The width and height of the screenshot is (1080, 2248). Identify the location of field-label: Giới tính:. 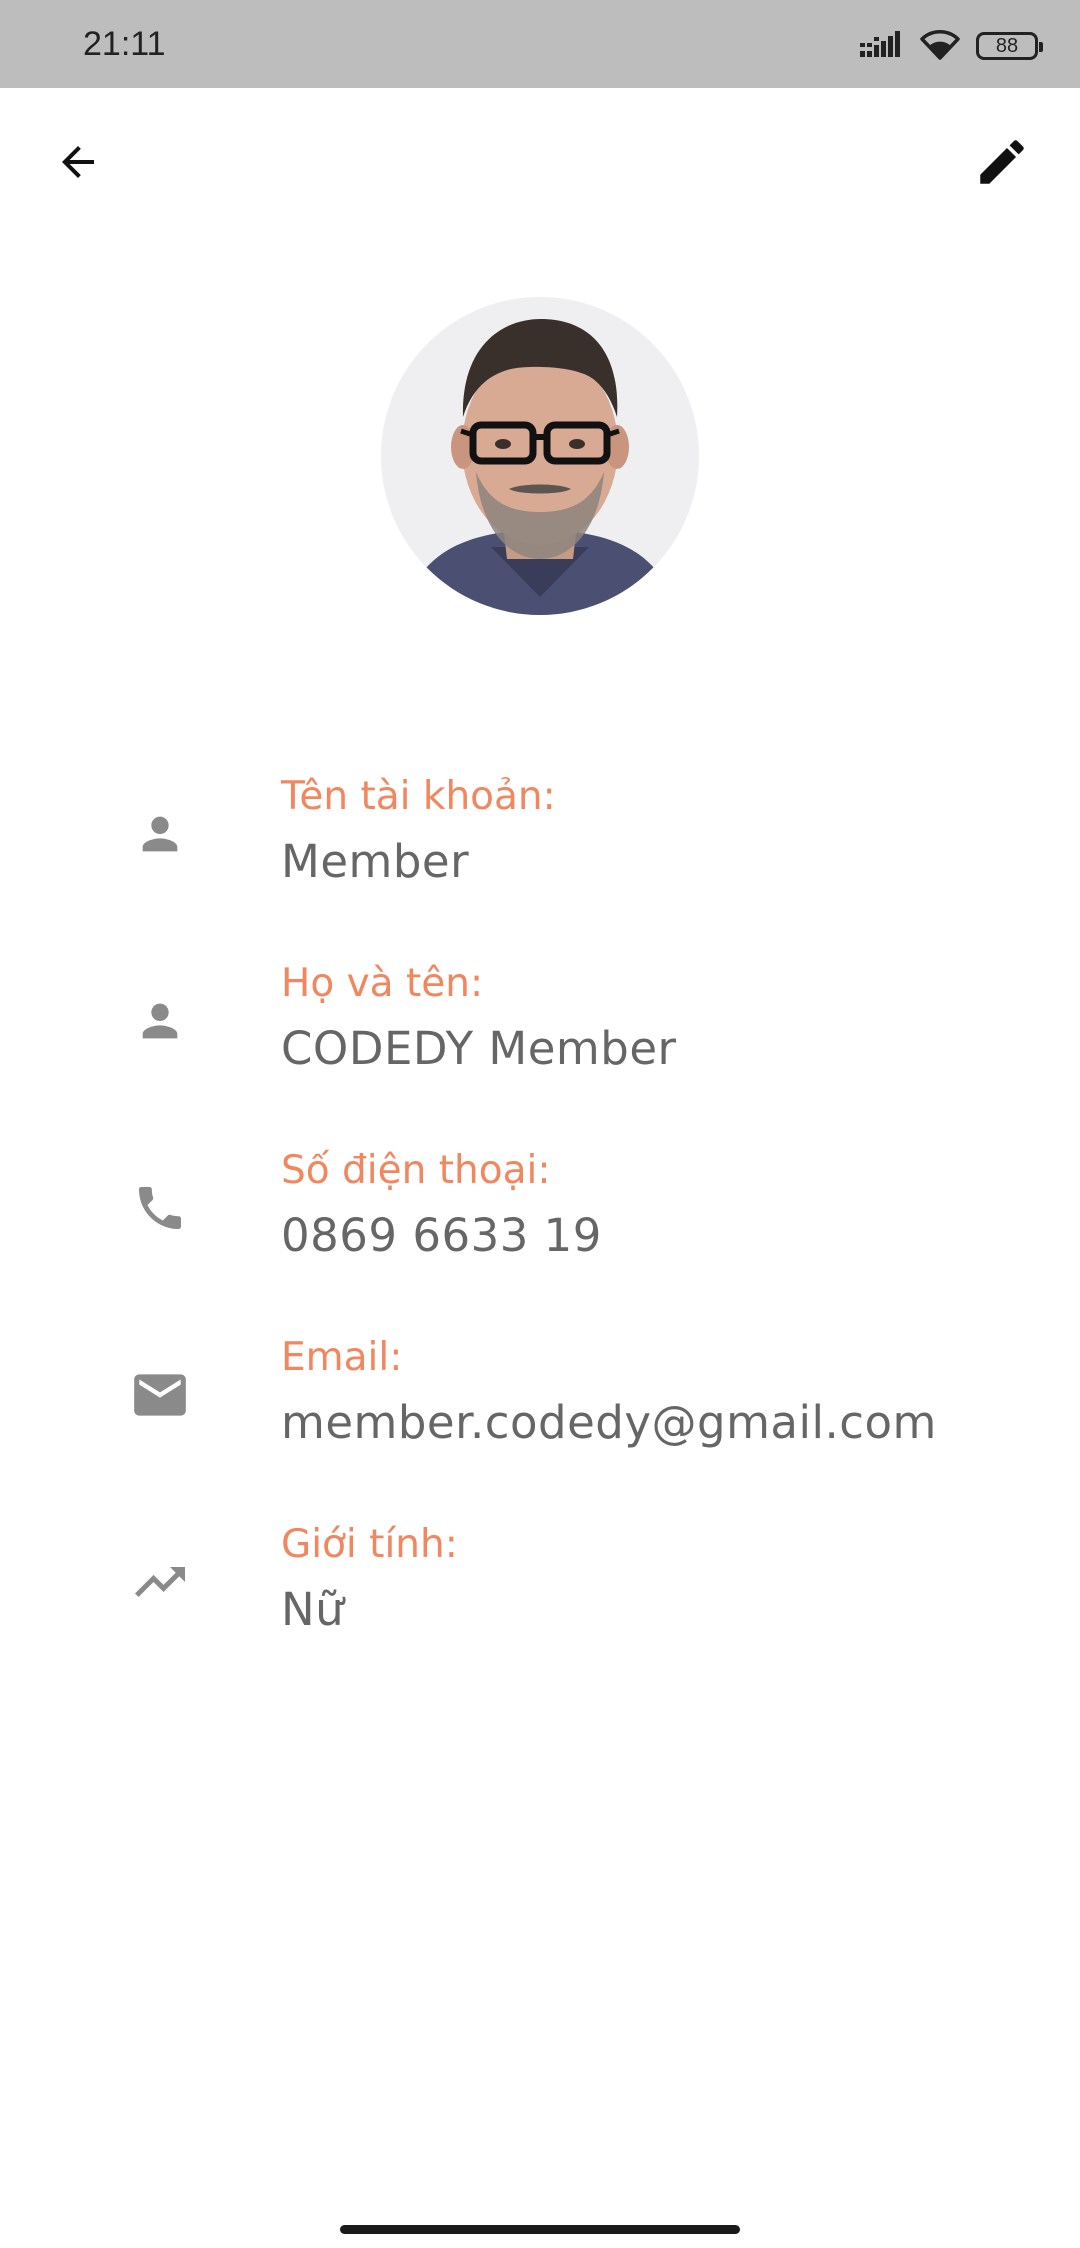
(369, 1544).